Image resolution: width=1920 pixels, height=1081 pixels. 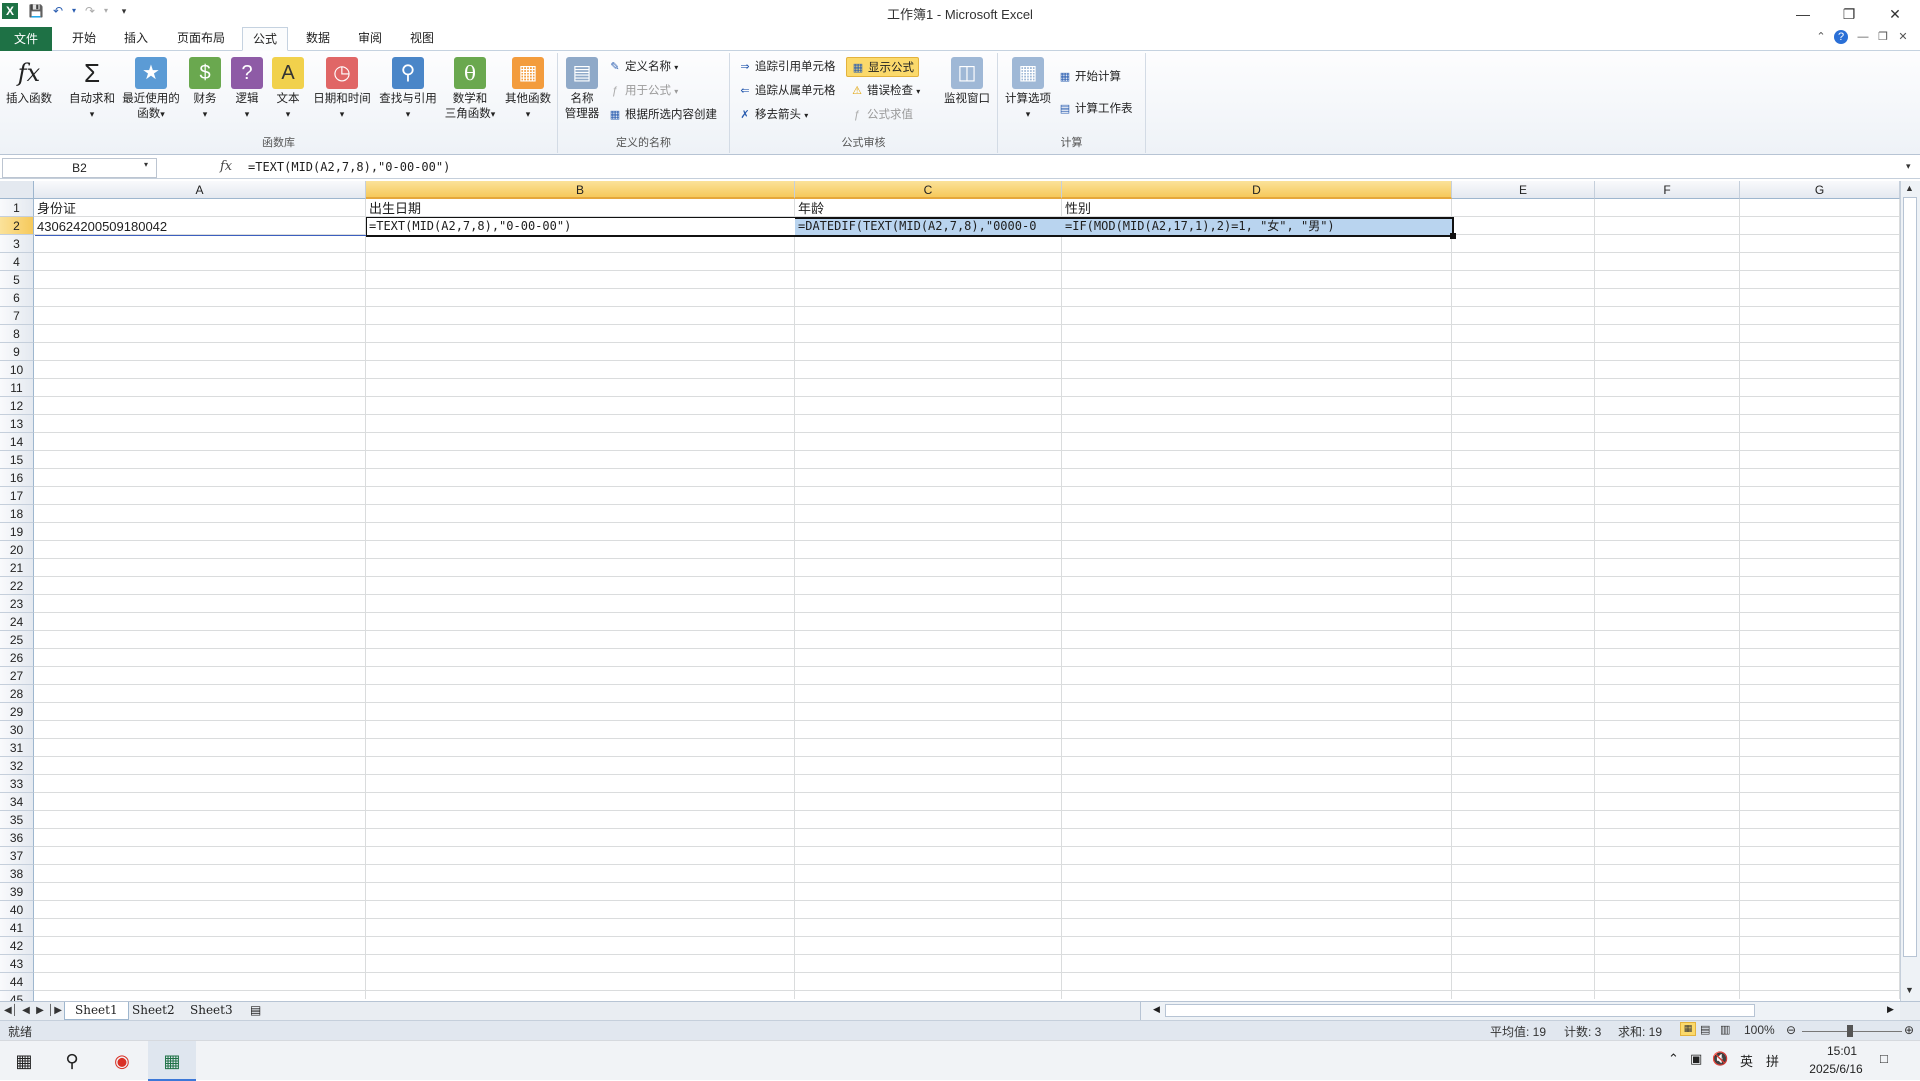 I want to click on zoom-level: 100%, so click(x=1759, y=1030).